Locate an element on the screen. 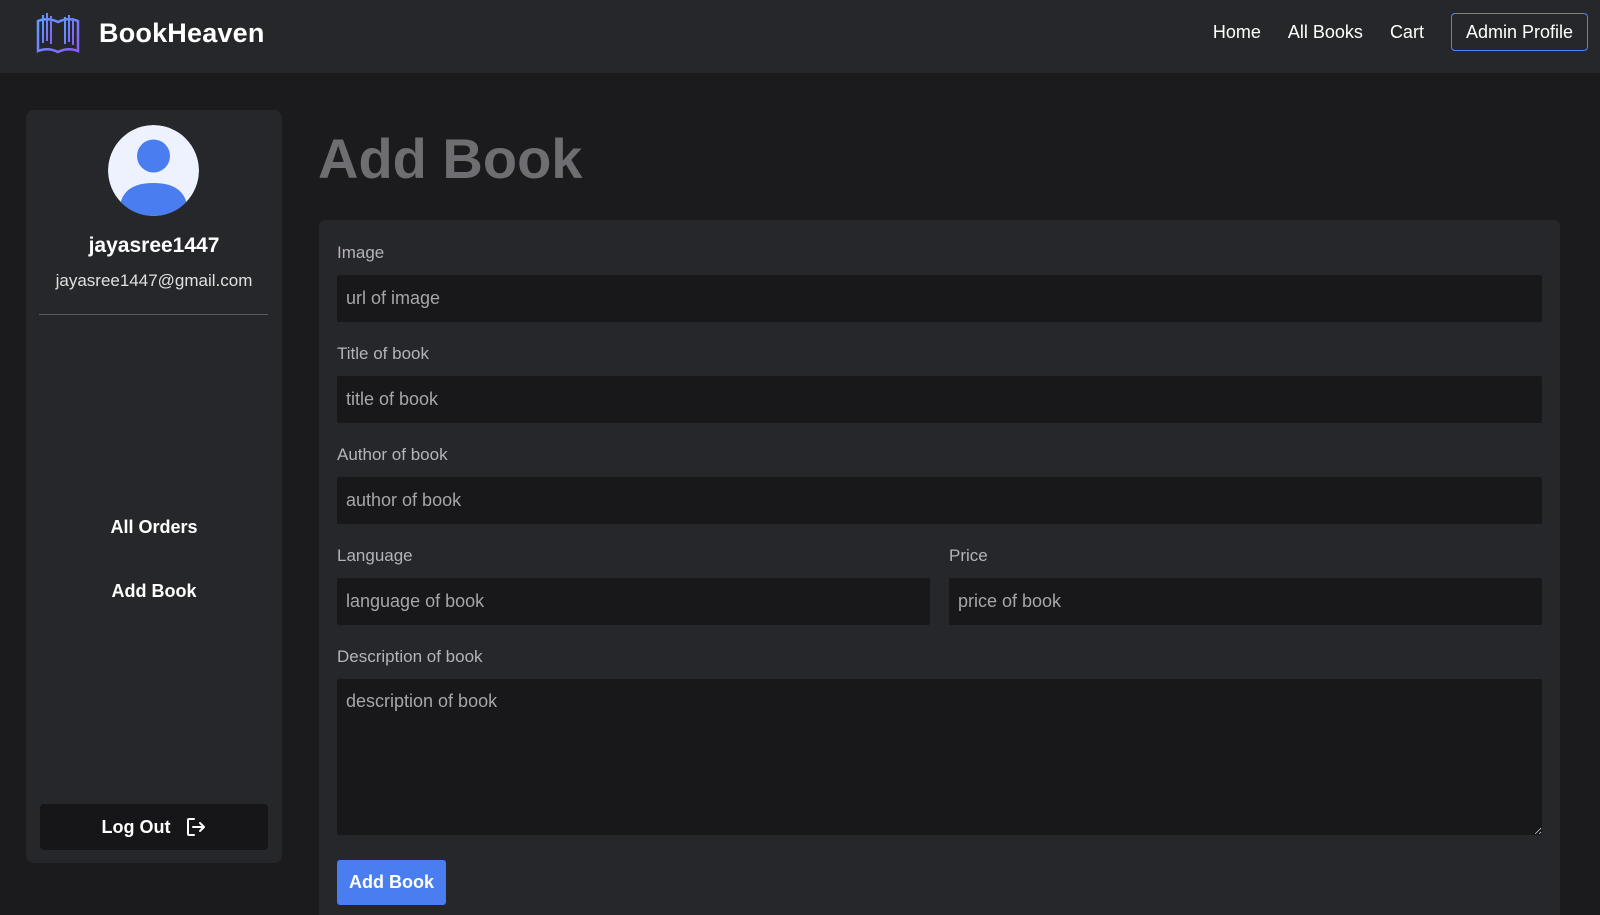  sidebar-divider is located at coordinates (153, 314).